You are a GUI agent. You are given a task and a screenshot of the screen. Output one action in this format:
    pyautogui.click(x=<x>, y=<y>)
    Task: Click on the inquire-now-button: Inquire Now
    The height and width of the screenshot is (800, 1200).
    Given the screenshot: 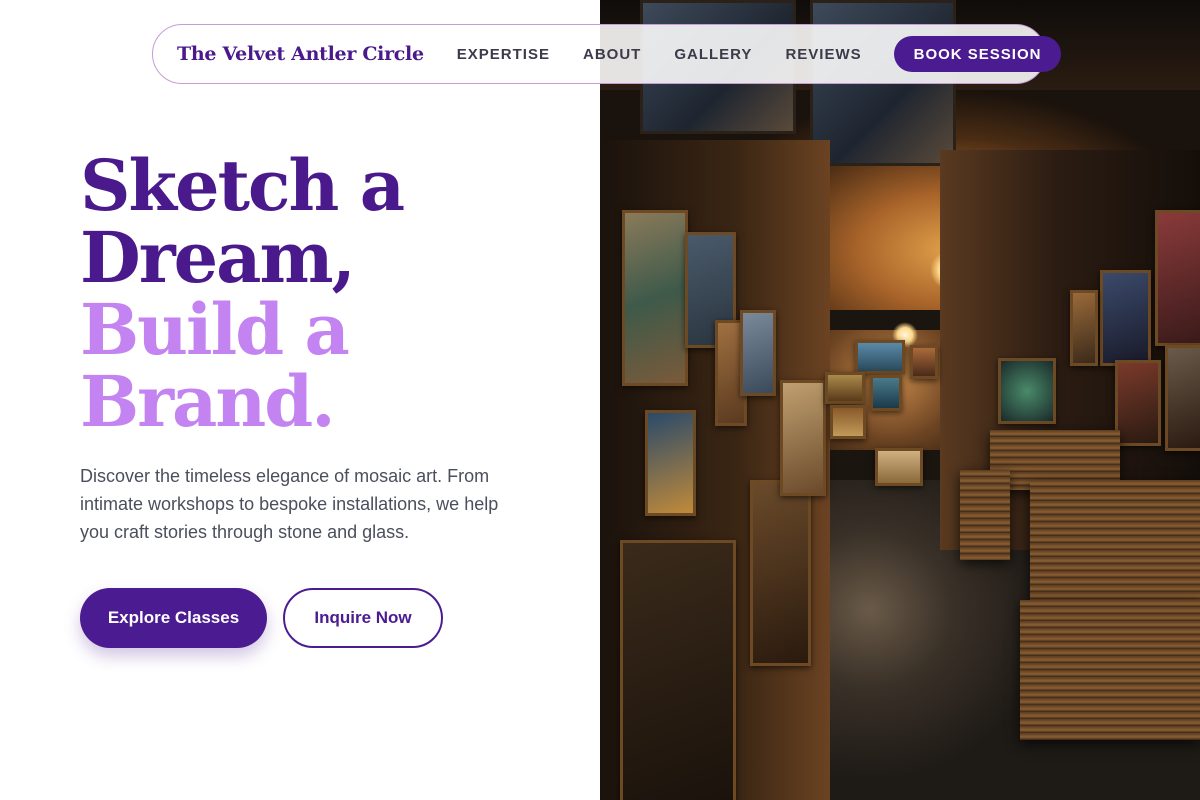 What is the action you would take?
    pyautogui.click(x=363, y=618)
    